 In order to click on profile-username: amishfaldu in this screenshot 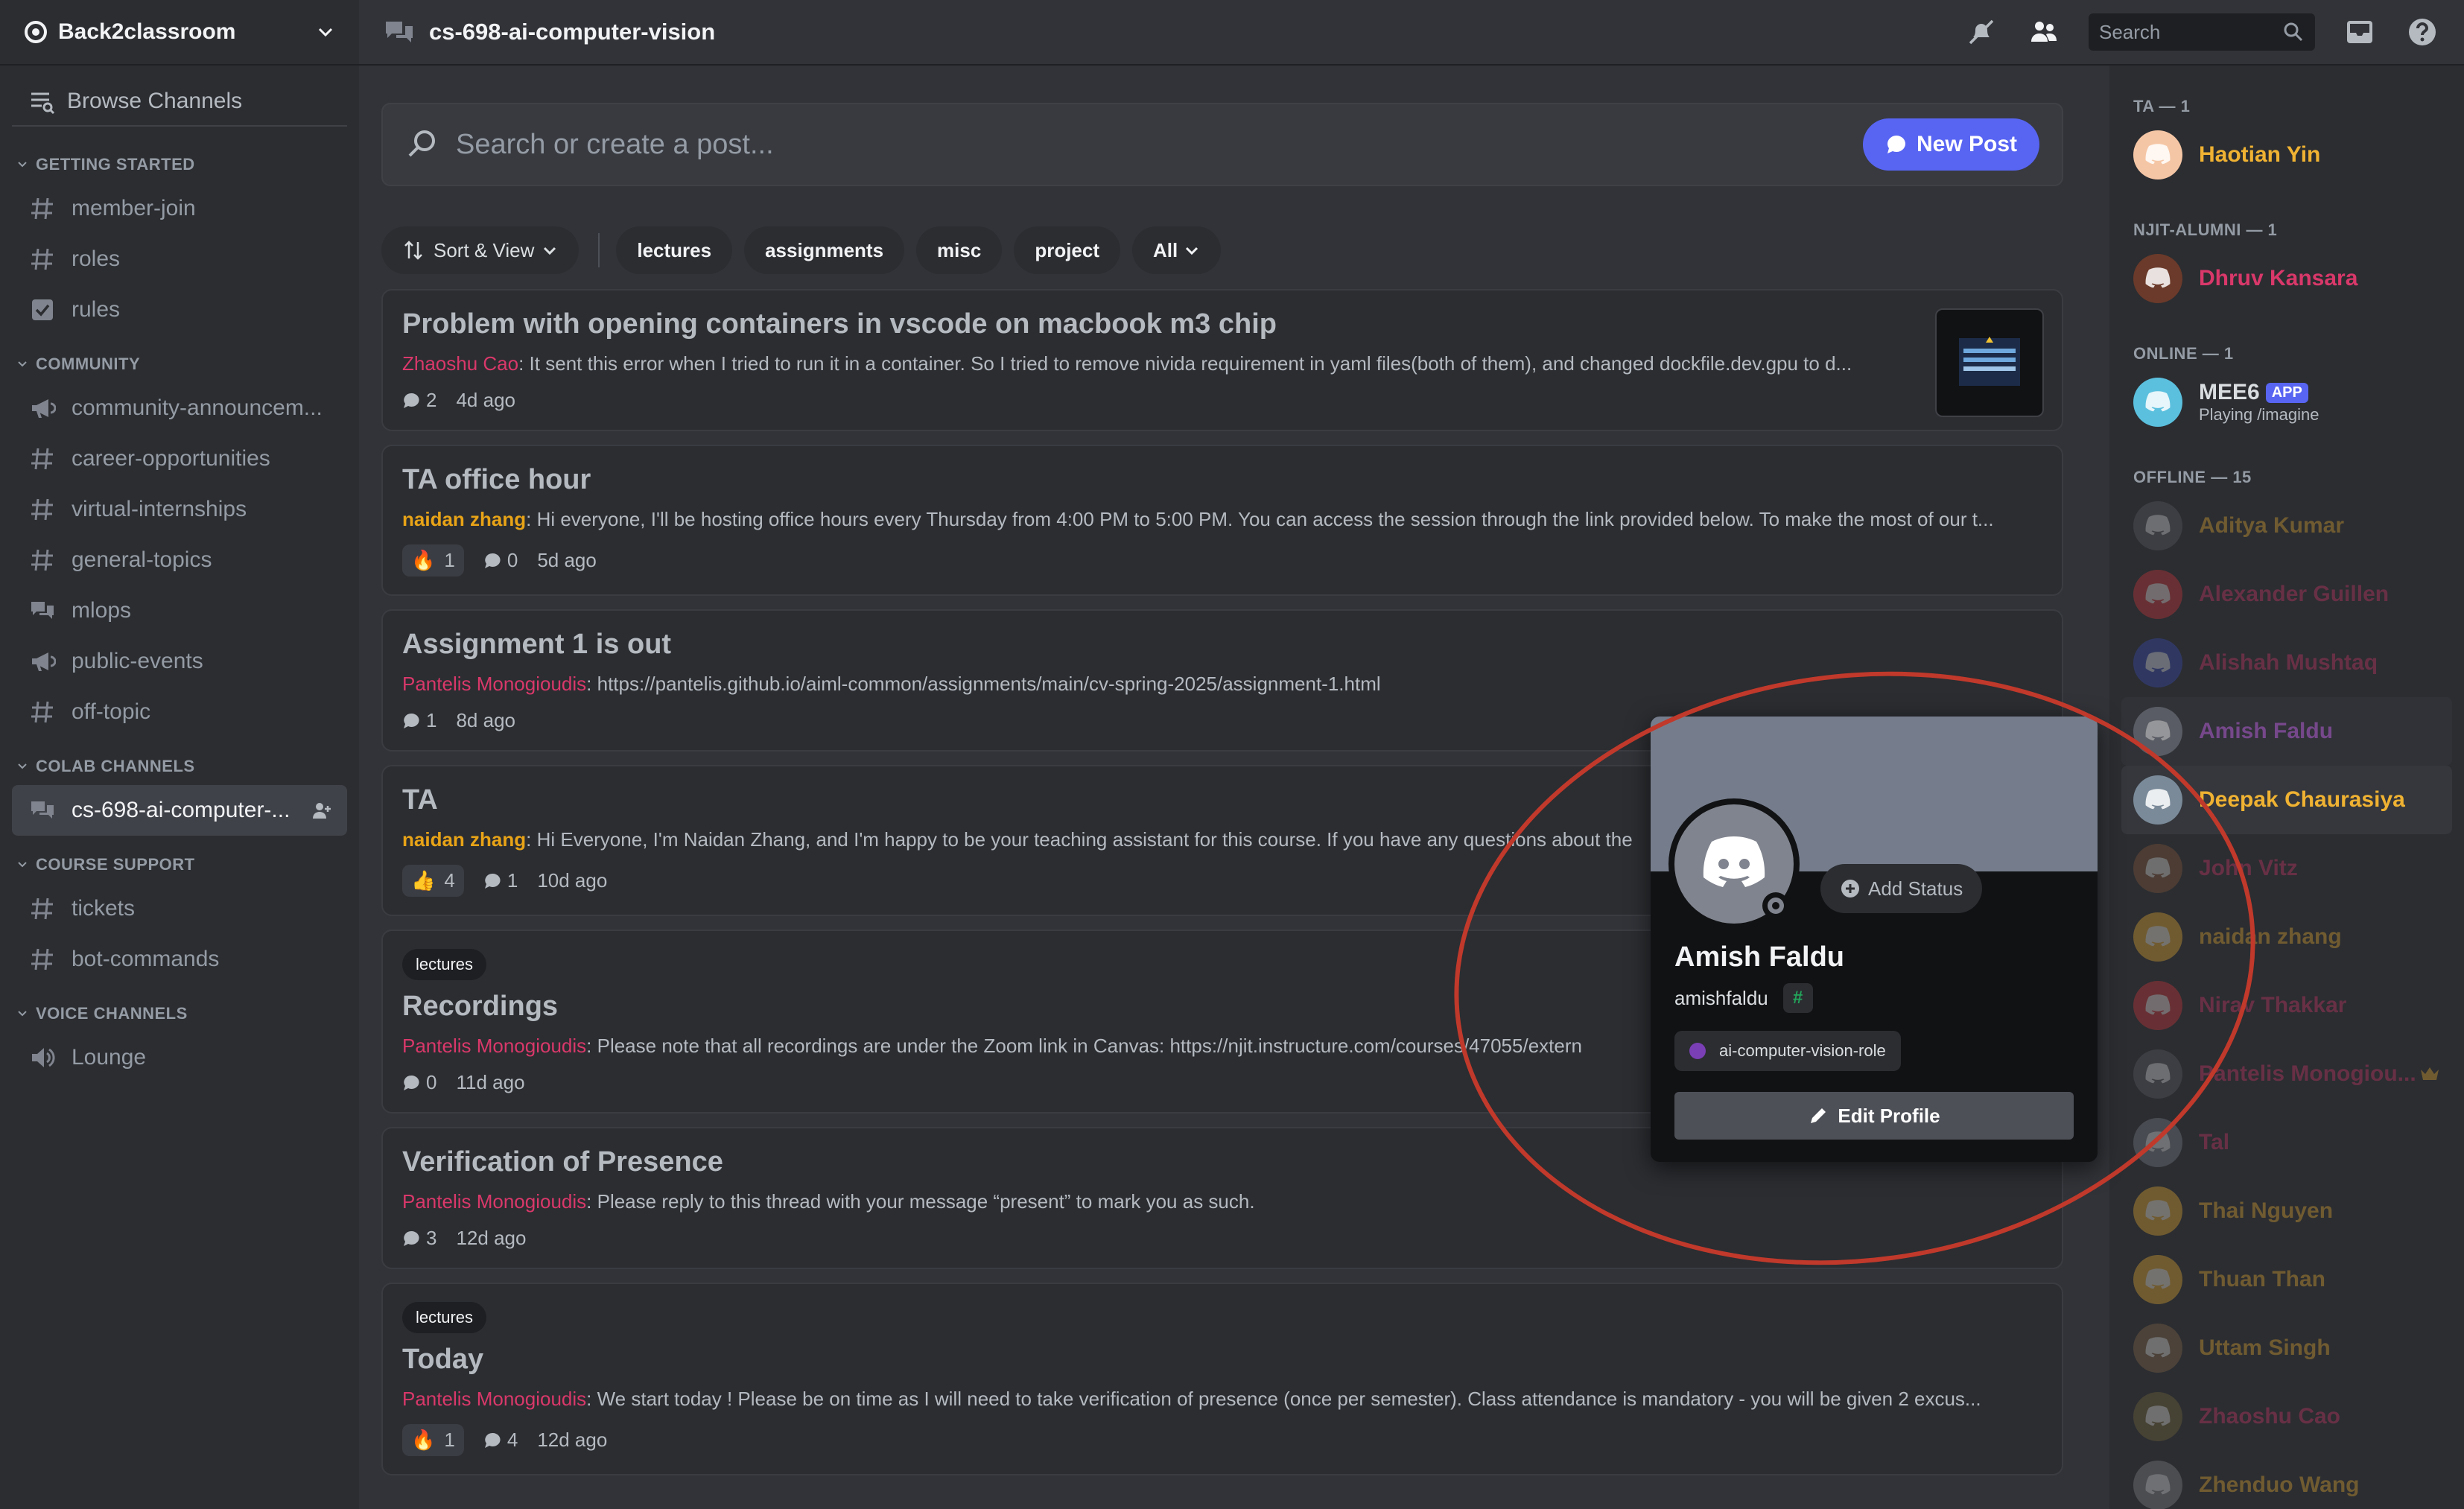, I will do `click(1721, 997)`.